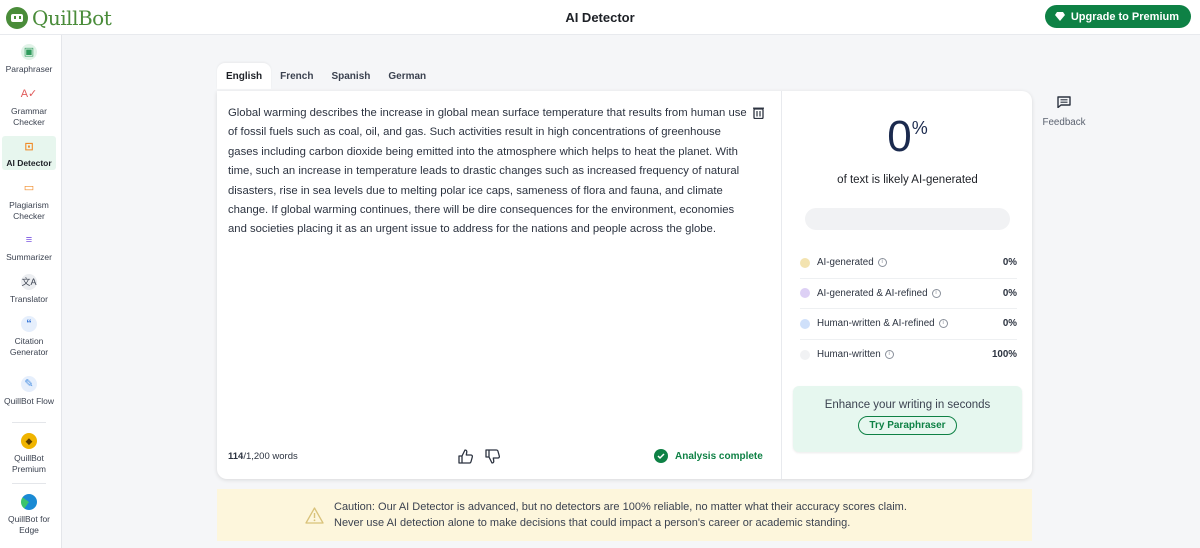 This screenshot has height=548, width=1200. Describe the element at coordinates (29, 52) in the screenshot. I see `paraphraser-icon: ▣` at that location.